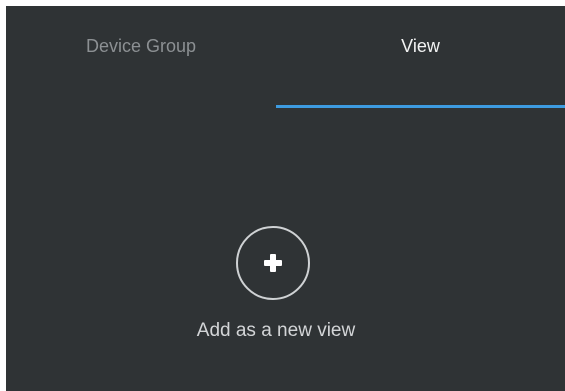 The image size is (565, 391). Describe the element at coordinates (276, 330) in the screenshot. I see `add-new-view-label: Add as a new view` at that location.